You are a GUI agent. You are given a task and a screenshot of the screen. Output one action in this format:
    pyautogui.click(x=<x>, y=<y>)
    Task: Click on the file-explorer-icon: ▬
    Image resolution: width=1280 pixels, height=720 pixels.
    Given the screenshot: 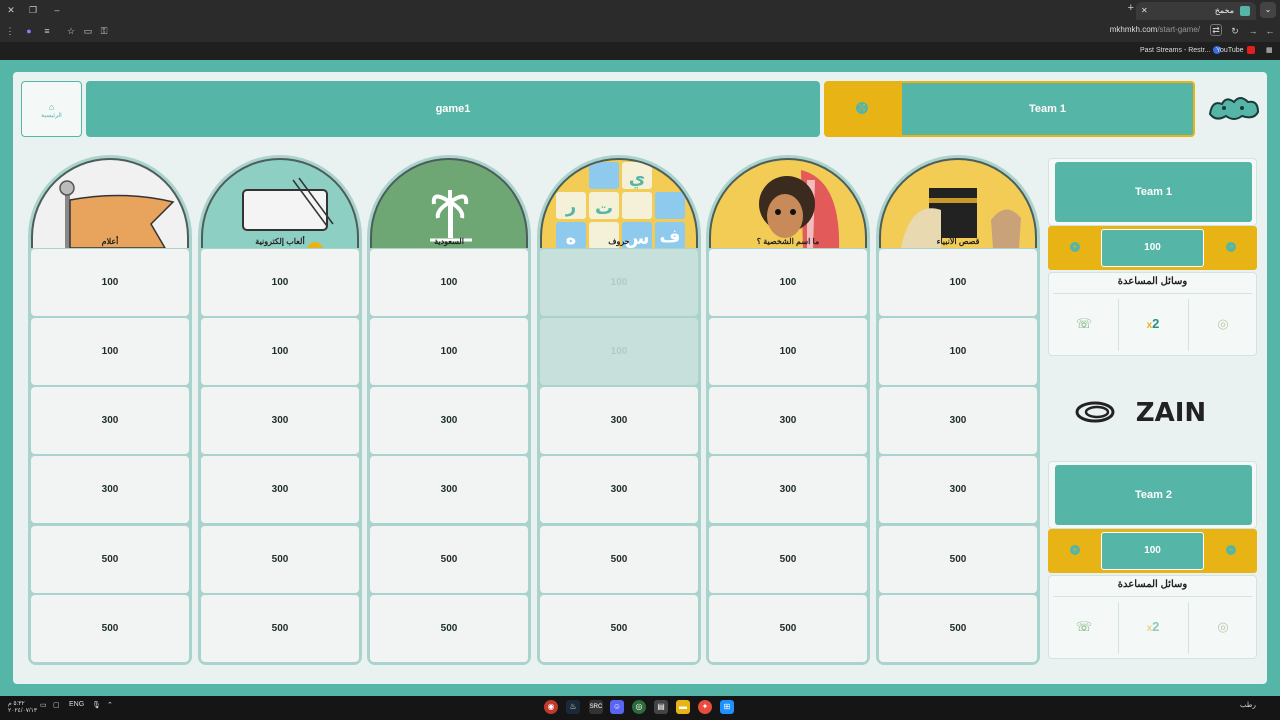 What is the action you would take?
    pyautogui.click(x=683, y=707)
    